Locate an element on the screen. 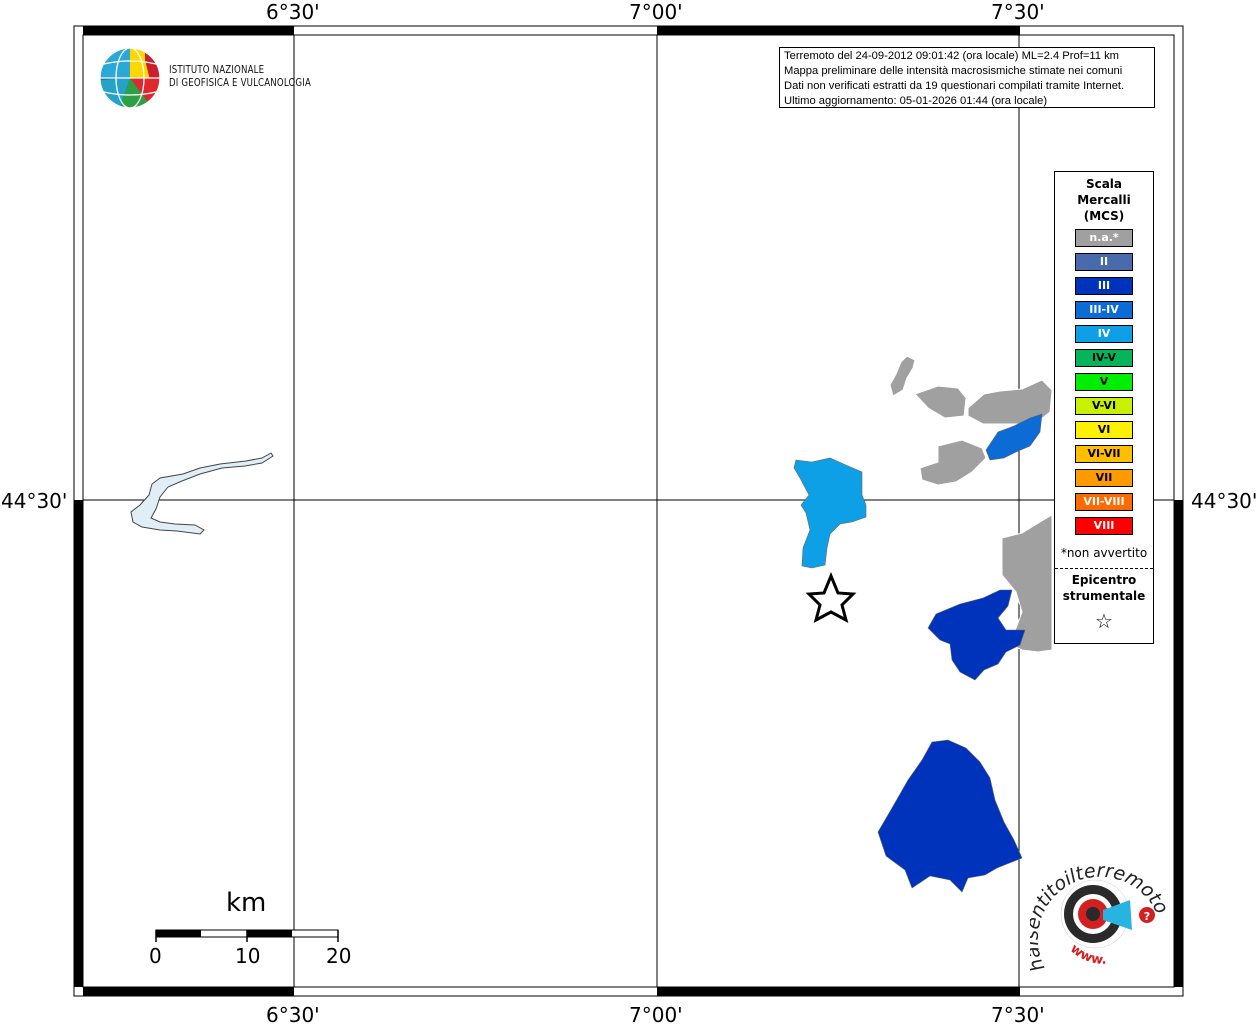  lon-label-top-730: 7°30' is located at coordinates (1018, 12).